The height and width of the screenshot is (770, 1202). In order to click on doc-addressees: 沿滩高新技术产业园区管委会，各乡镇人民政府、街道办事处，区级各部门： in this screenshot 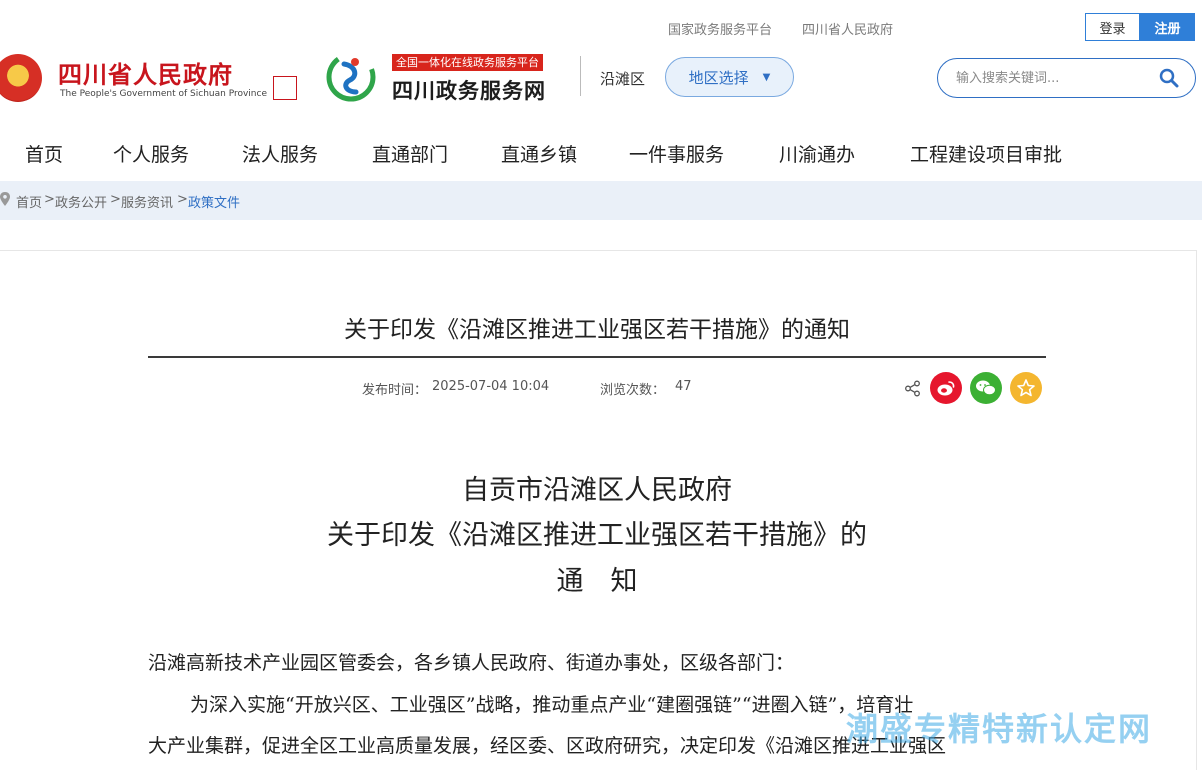, I will do `click(471, 663)`.